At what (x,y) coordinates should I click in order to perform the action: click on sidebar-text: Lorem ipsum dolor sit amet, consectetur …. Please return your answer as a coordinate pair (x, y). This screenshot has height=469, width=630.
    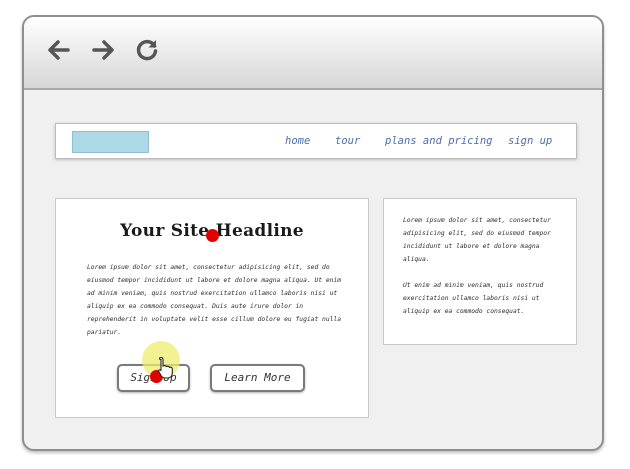
    Looking at the image, I should click on (483, 272).